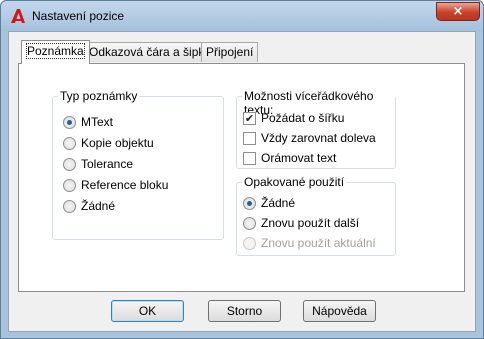 Image resolution: width=484 pixels, height=339 pixels. I want to click on radio-reuse-none: Žádné, so click(269, 203).